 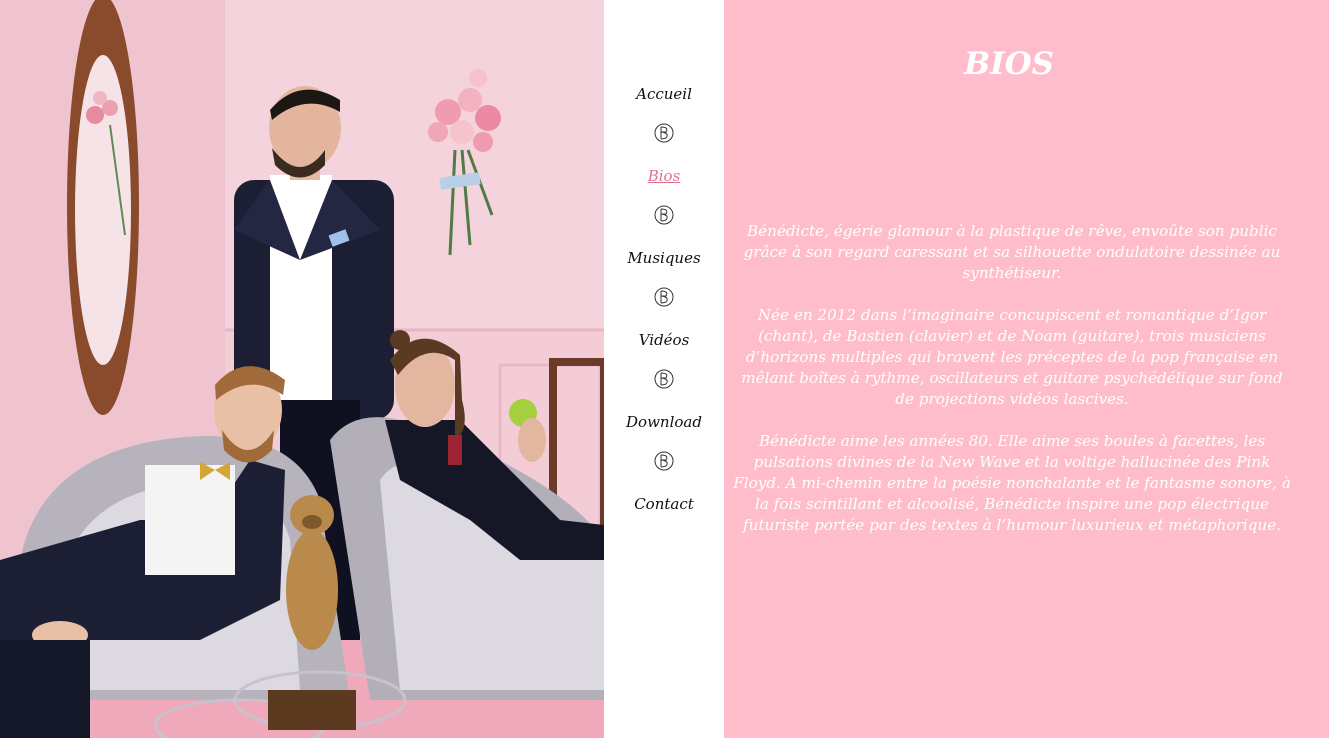 What do you see at coordinates (664, 340) in the screenshot?
I see `nav-item-videos: Vidéos` at bounding box center [664, 340].